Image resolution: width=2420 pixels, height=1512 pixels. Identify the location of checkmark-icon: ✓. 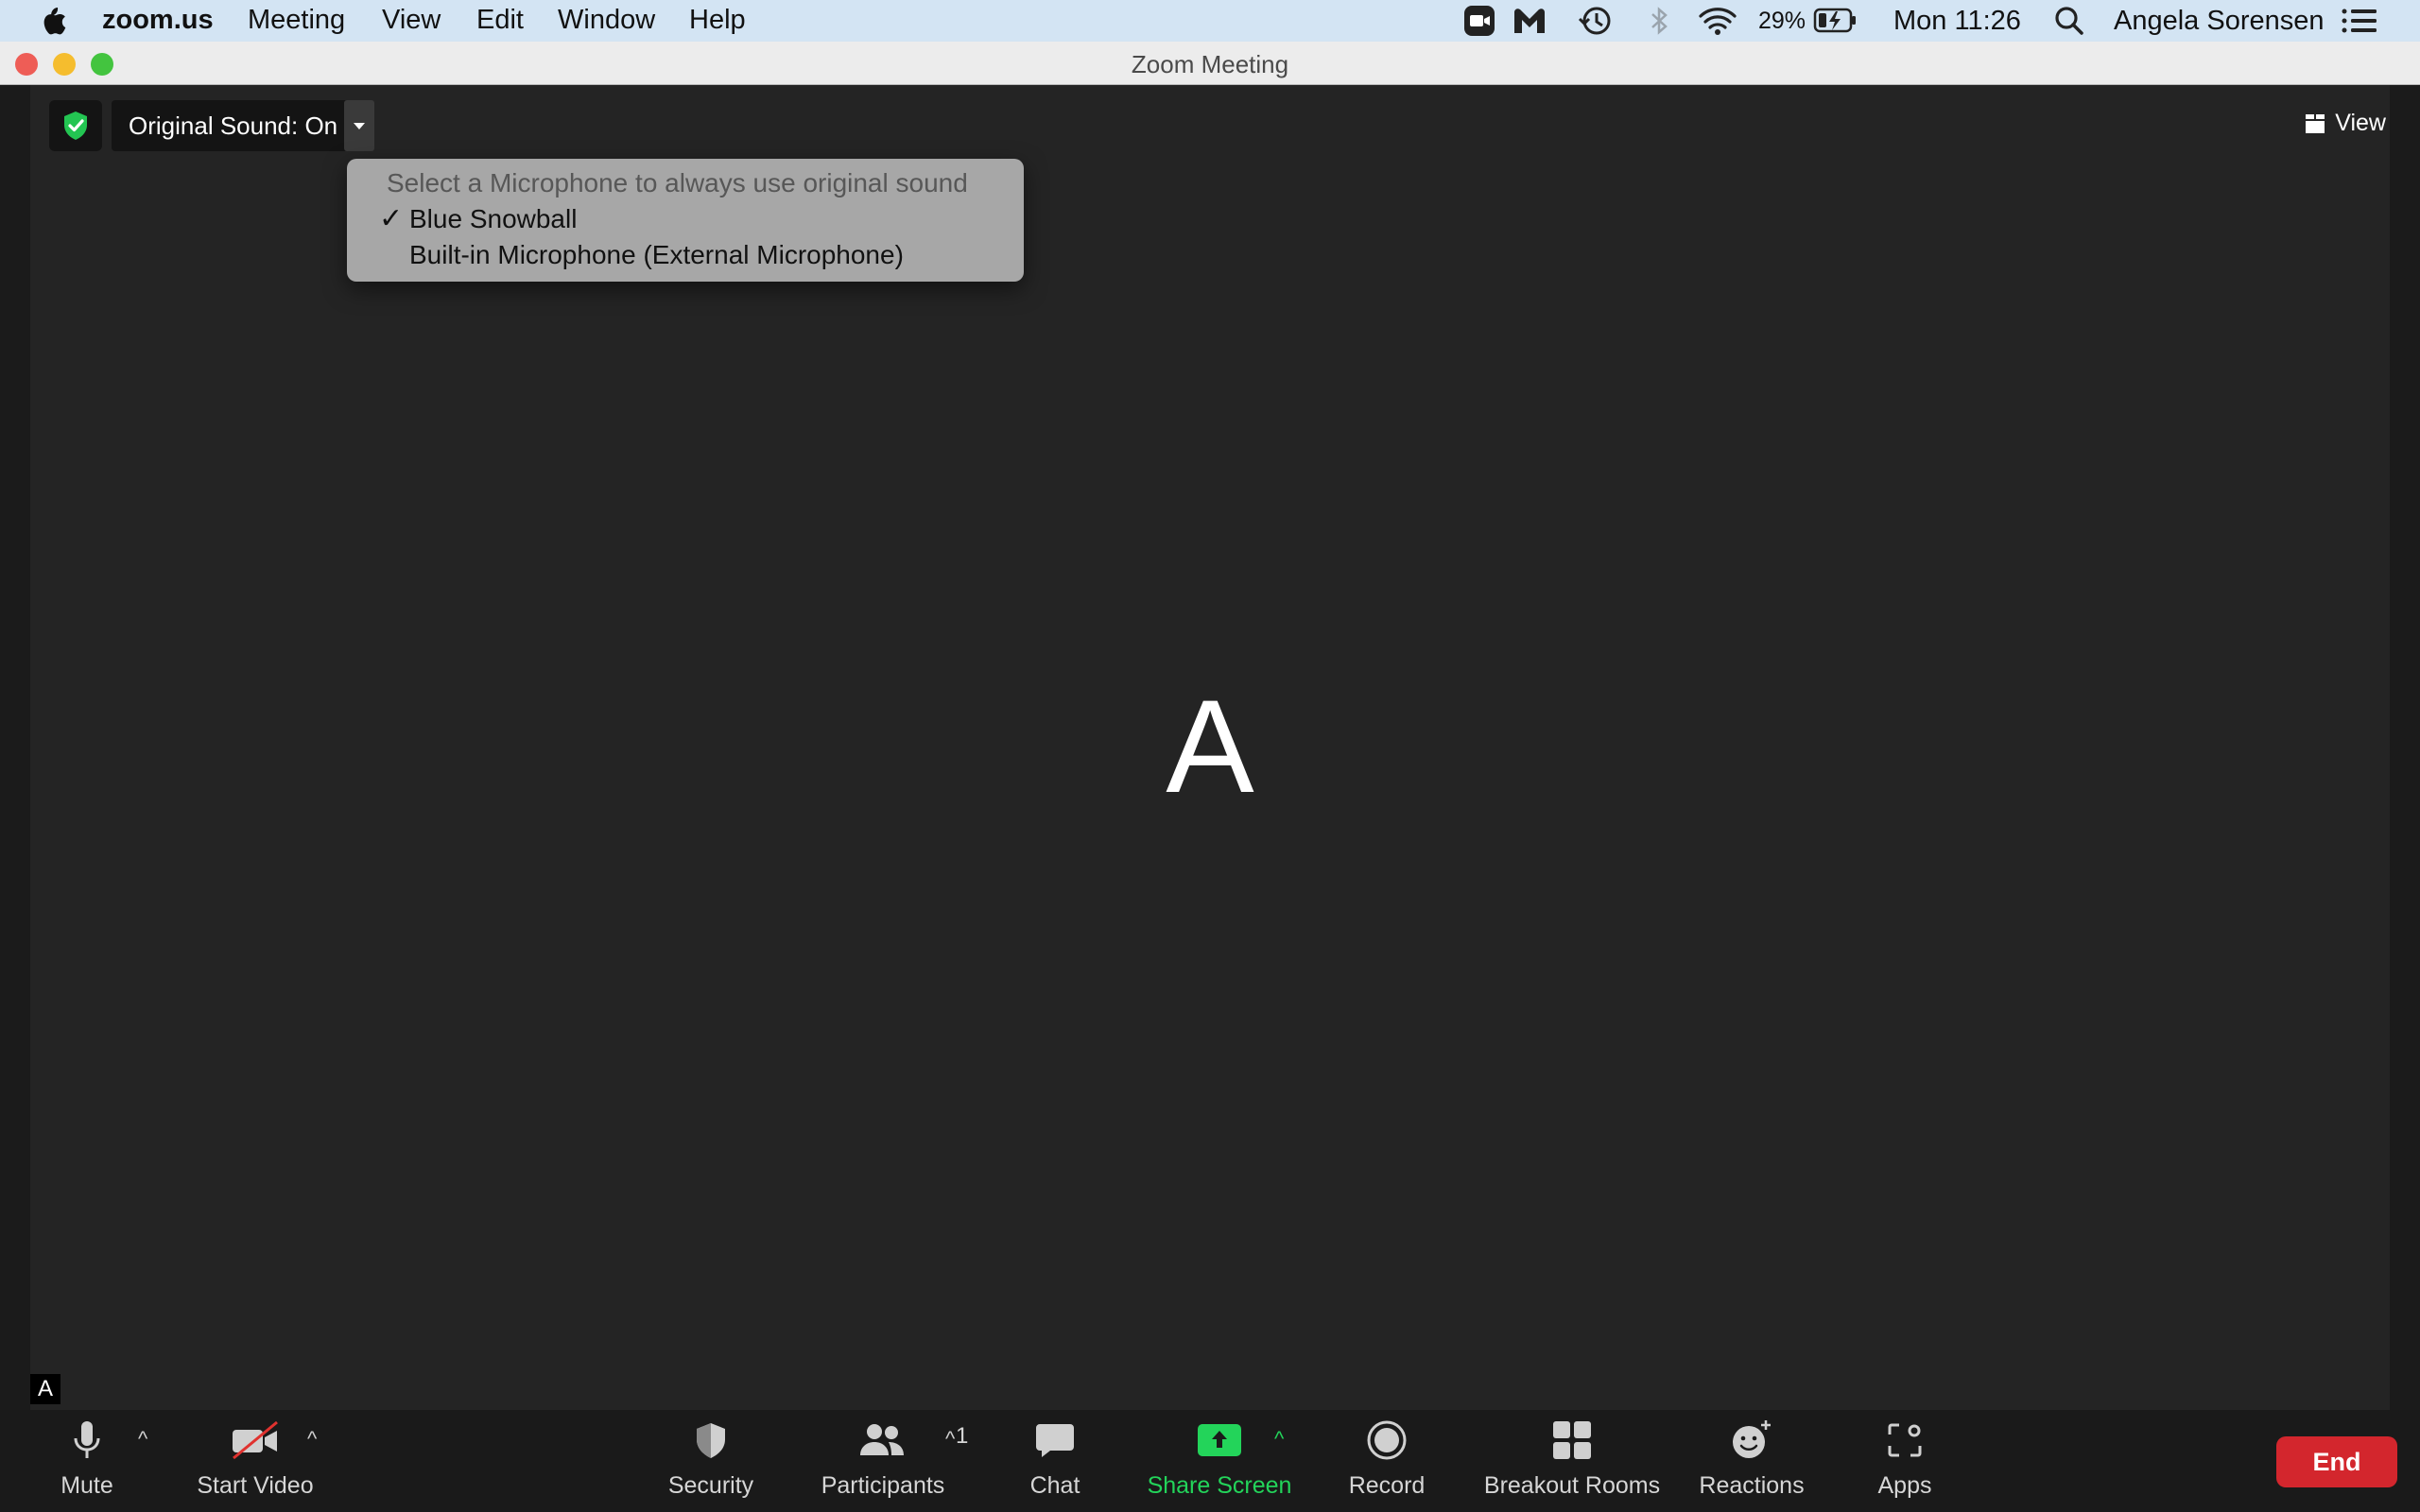
(391, 218).